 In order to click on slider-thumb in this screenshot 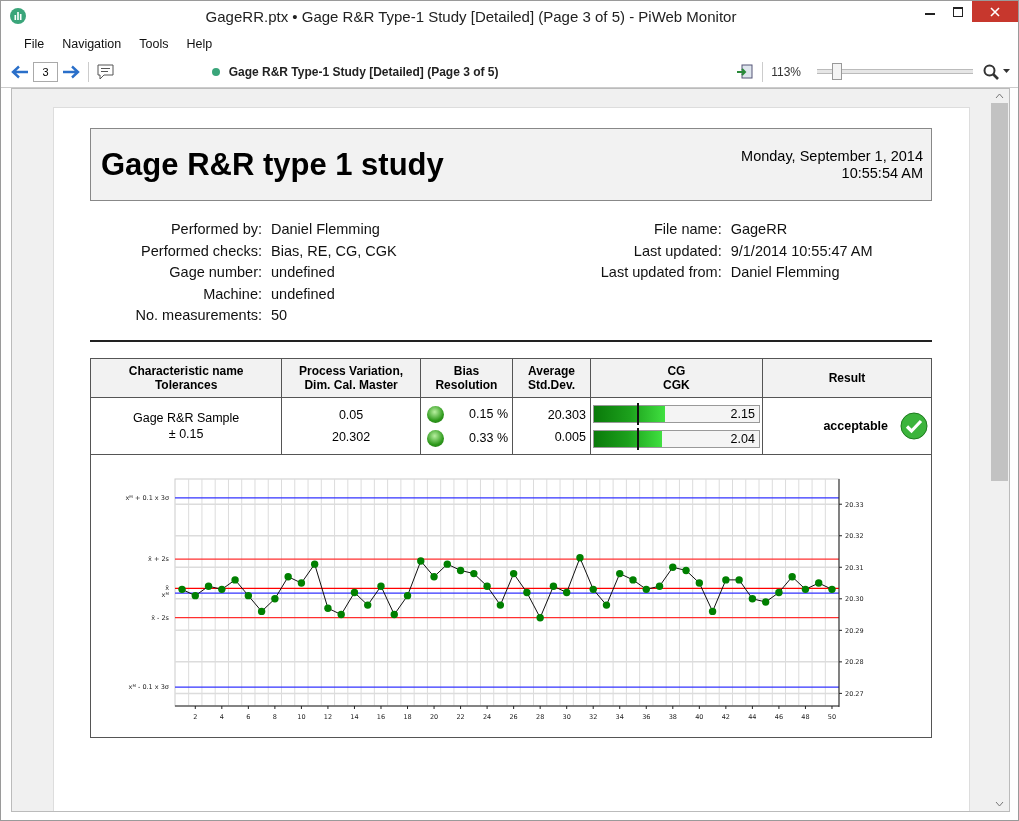, I will do `click(836, 71)`.